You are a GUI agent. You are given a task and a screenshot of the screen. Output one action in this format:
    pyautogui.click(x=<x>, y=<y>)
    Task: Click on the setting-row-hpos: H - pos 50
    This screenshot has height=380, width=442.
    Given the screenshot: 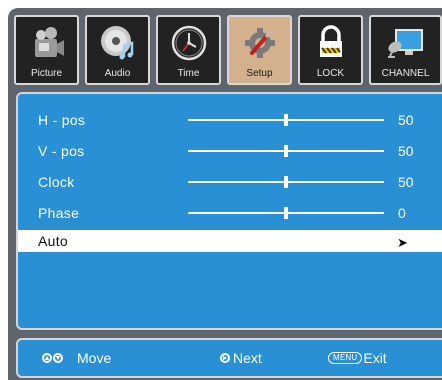 What is the action you would take?
    pyautogui.click(x=230, y=120)
    